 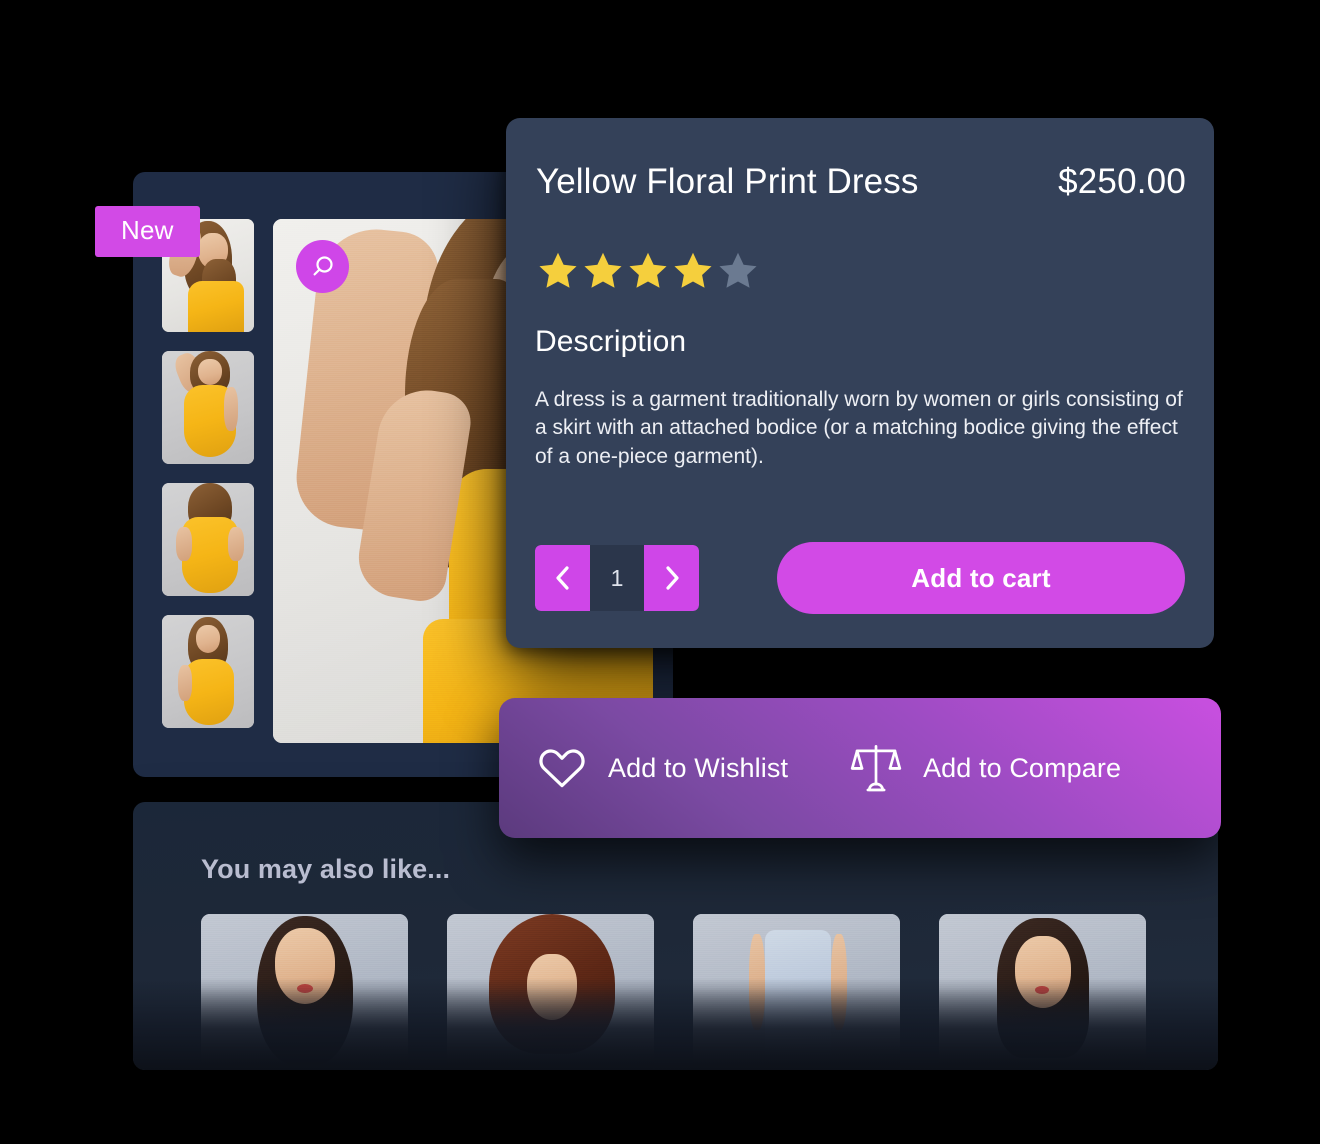 What do you see at coordinates (147, 231) in the screenshot?
I see `new-badge: New` at bounding box center [147, 231].